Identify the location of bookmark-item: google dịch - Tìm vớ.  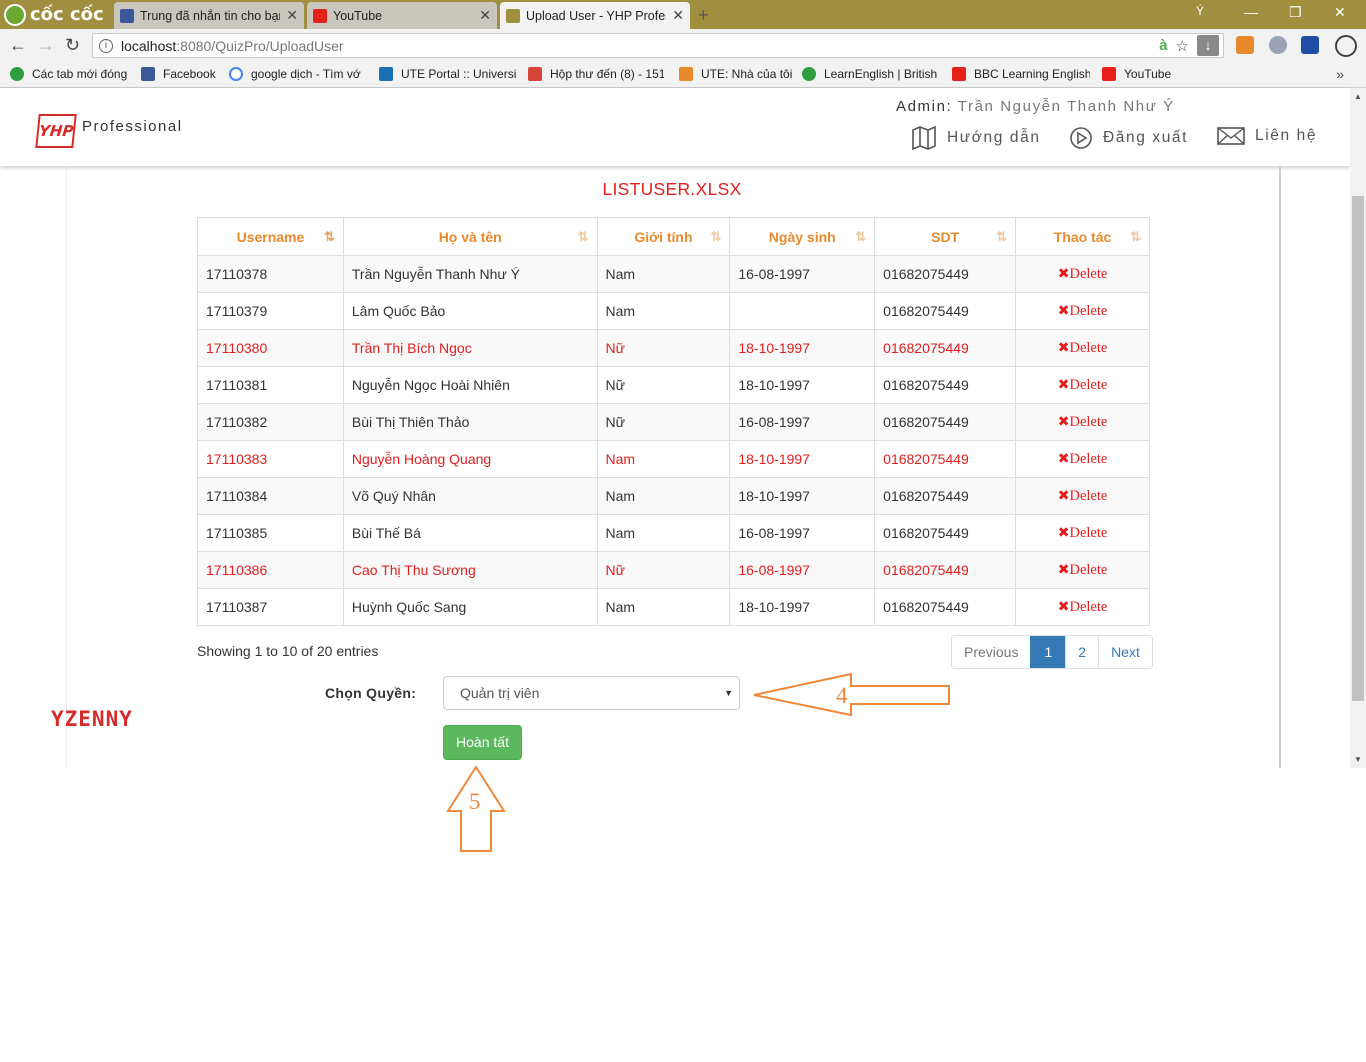
(297, 74).